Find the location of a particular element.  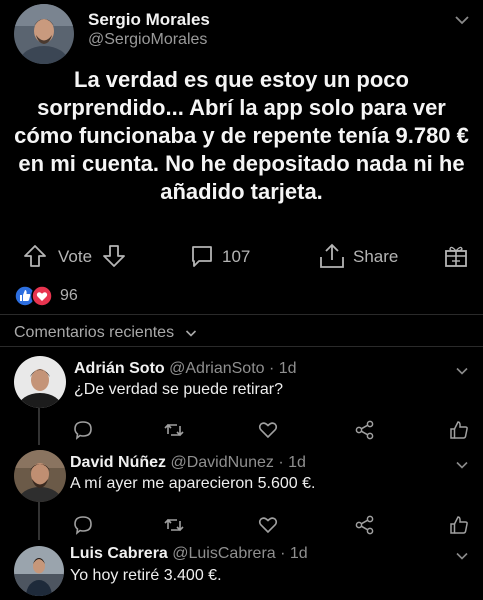

post-author-handle: @SergioMorales is located at coordinates (147, 40).